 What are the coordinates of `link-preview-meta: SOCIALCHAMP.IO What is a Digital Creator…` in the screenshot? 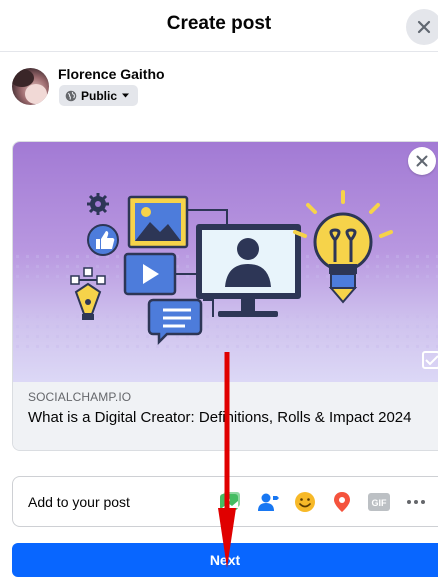 It's located at (225, 416).